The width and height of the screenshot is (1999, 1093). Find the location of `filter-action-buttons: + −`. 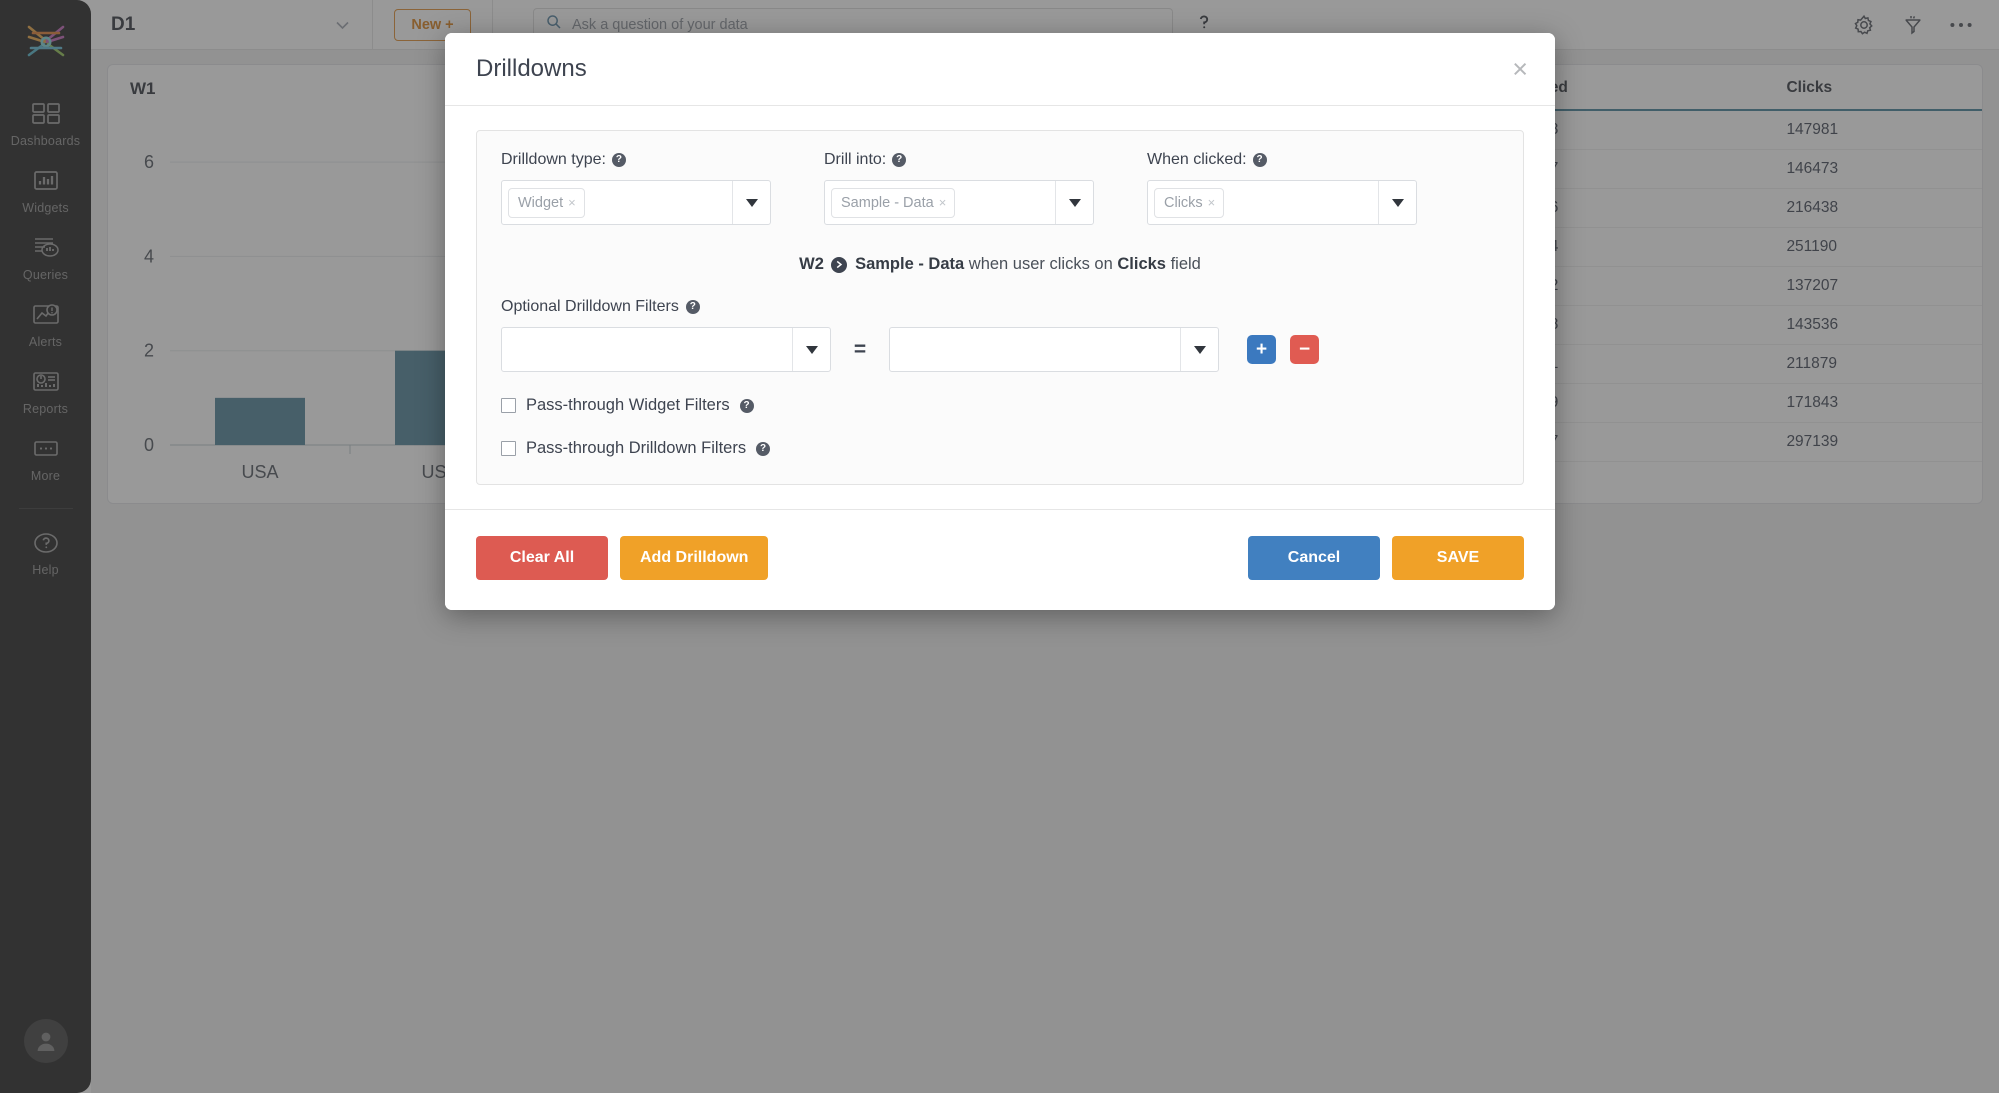

filter-action-buttons: + − is located at coordinates (1283, 349).